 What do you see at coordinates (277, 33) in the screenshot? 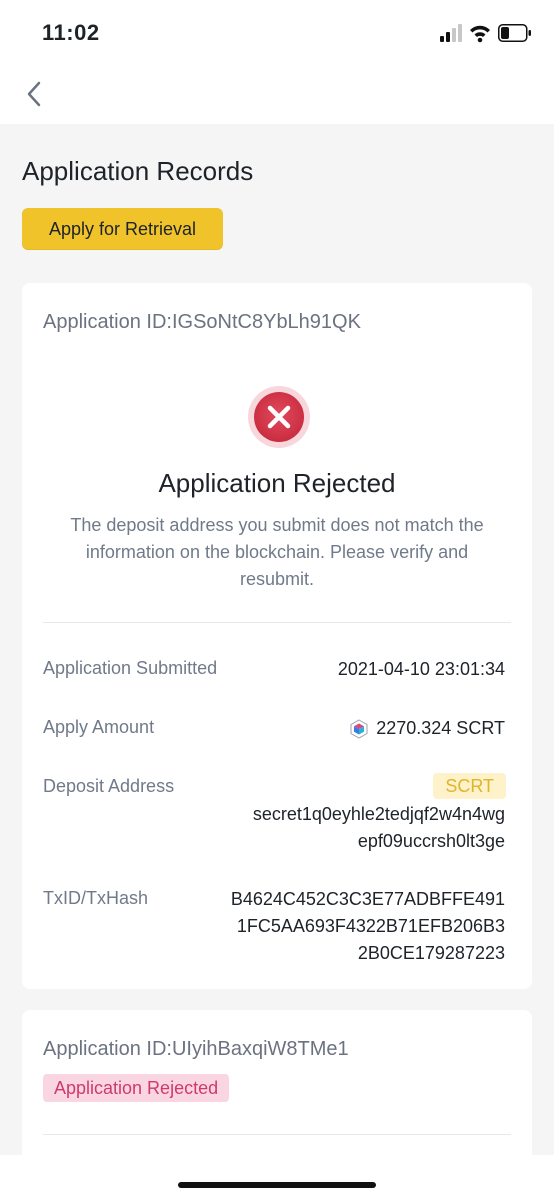
I see `status-bar: 11:02` at bounding box center [277, 33].